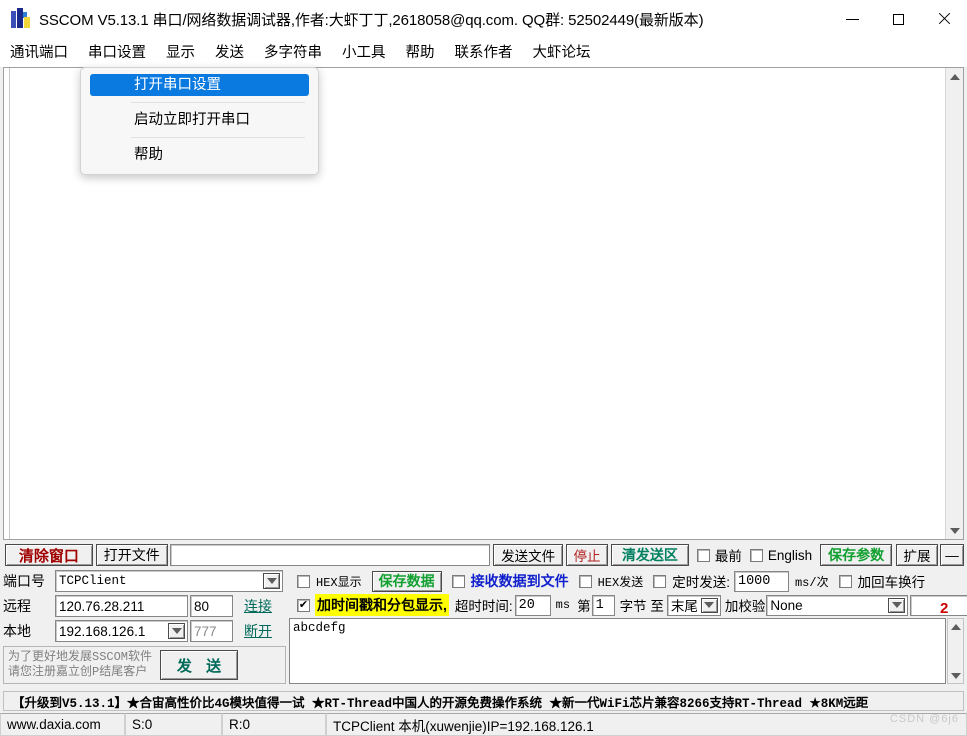  I want to click on timed-send-checkbox, so click(660, 581).